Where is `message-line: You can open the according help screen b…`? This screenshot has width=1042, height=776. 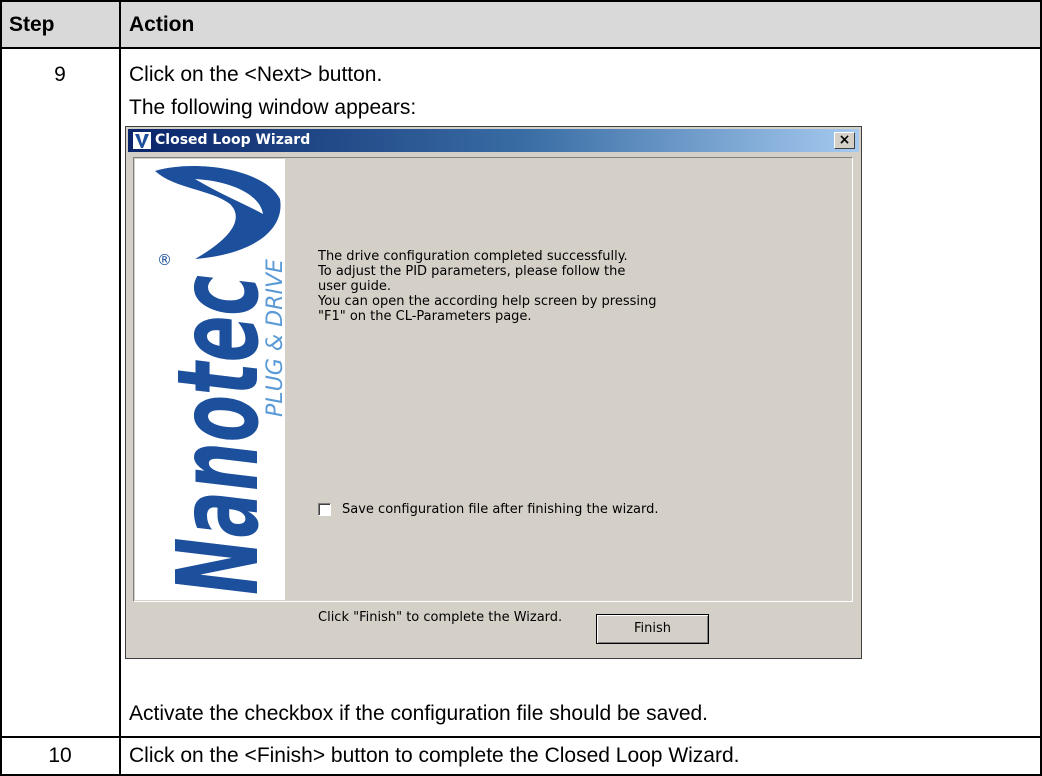
message-line: You can open the according help screen b… is located at coordinates (487, 301).